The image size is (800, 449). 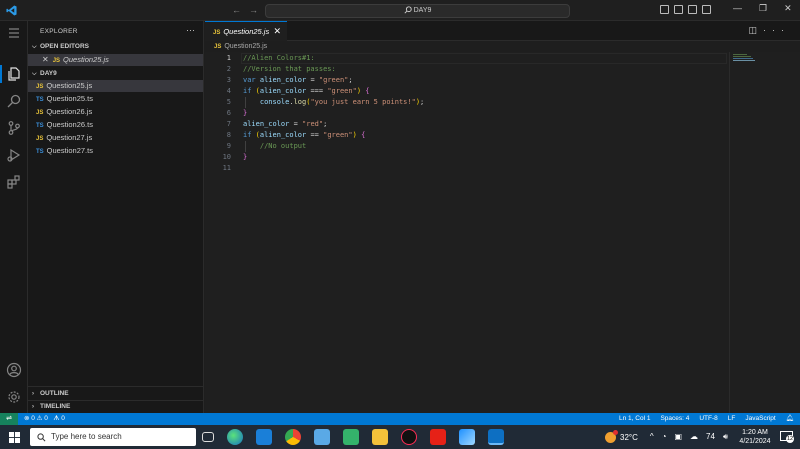 What do you see at coordinates (64, 151) in the screenshot?
I see `file-item: TS Question27.ts` at bounding box center [64, 151].